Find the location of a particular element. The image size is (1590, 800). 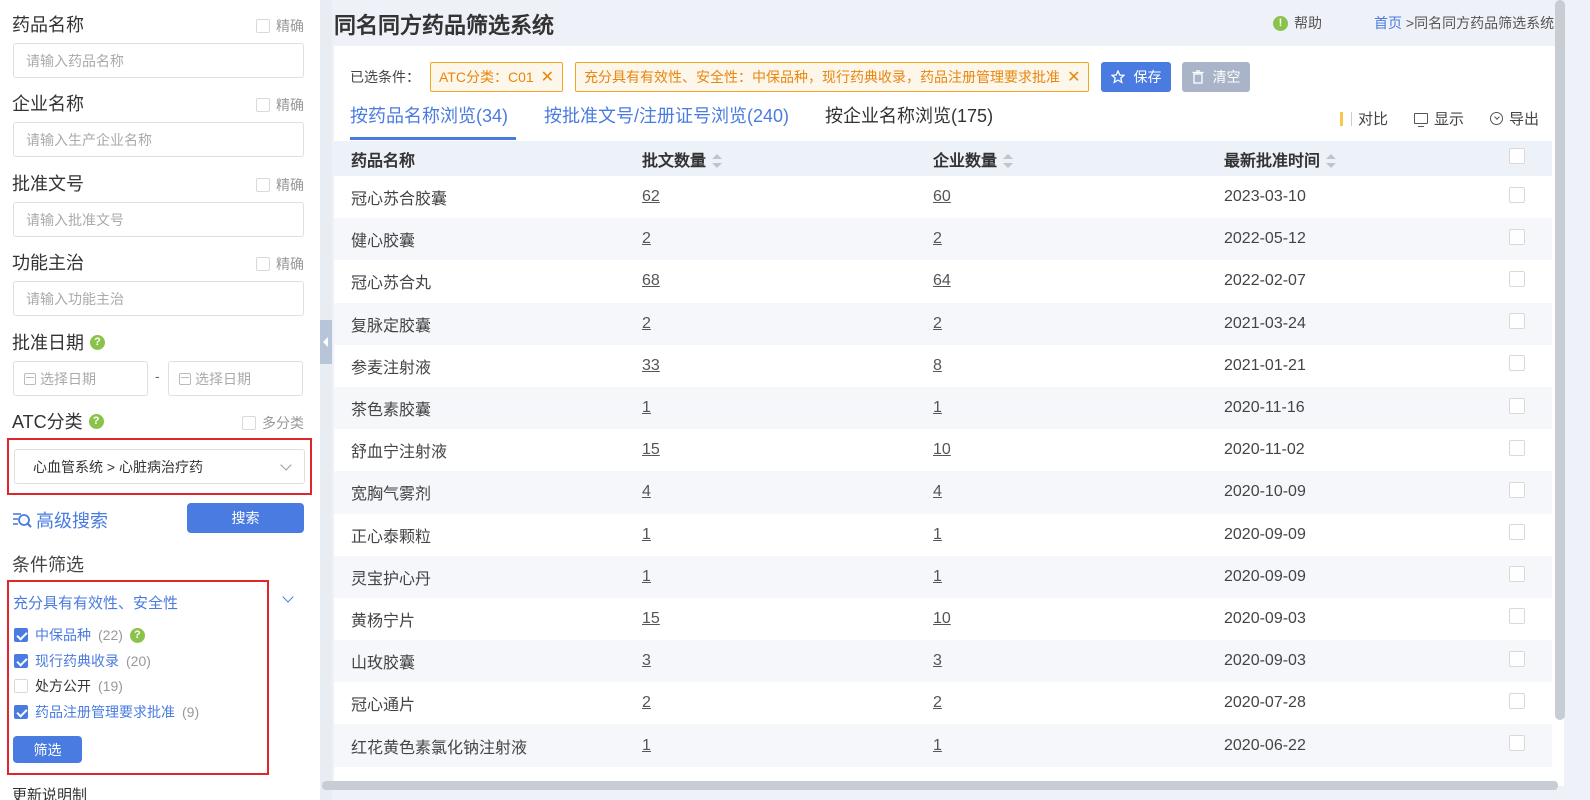

drug-name-input is located at coordinates (158, 60).